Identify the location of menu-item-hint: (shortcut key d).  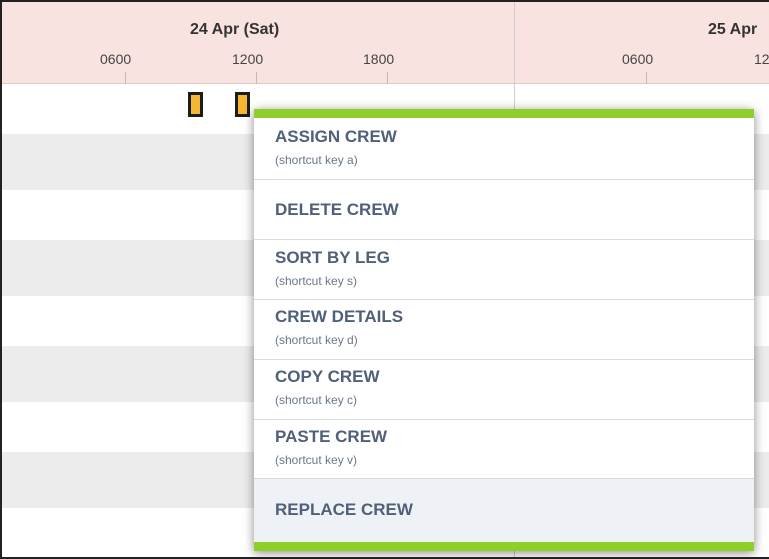
(316, 340).